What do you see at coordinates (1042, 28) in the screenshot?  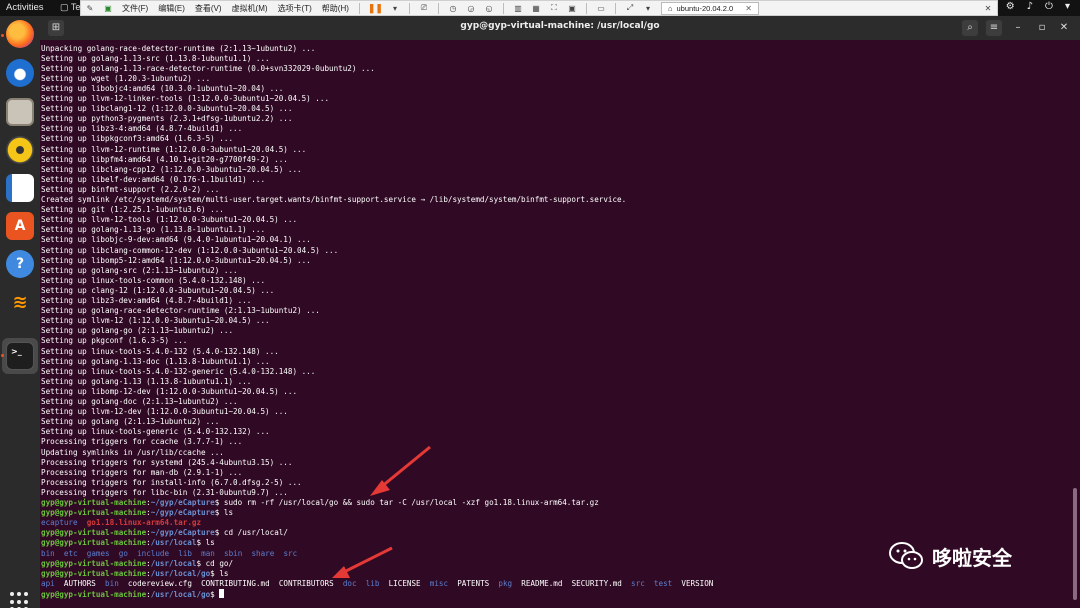 I see `maximize-icon: ▫` at bounding box center [1042, 28].